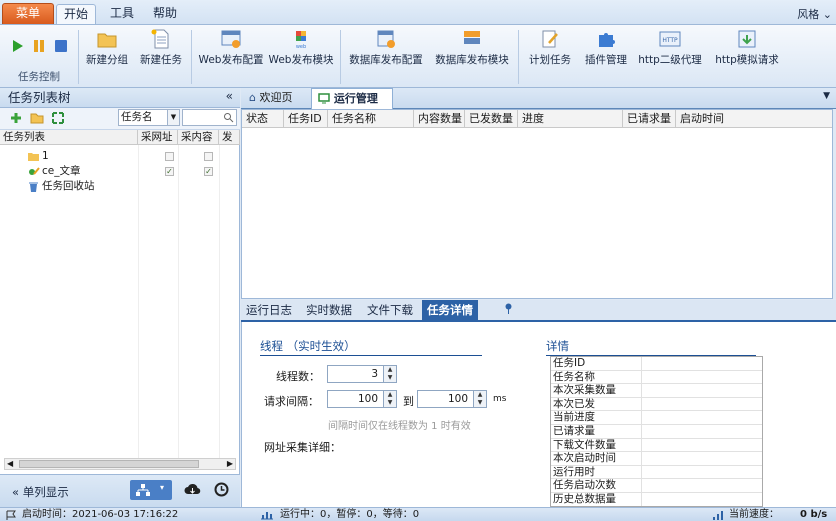 Image resolution: width=836 pixels, height=521 pixels. Describe the element at coordinates (550, 49) in the screenshot. I see `scheduled-task-button: 计划任务` at that location.